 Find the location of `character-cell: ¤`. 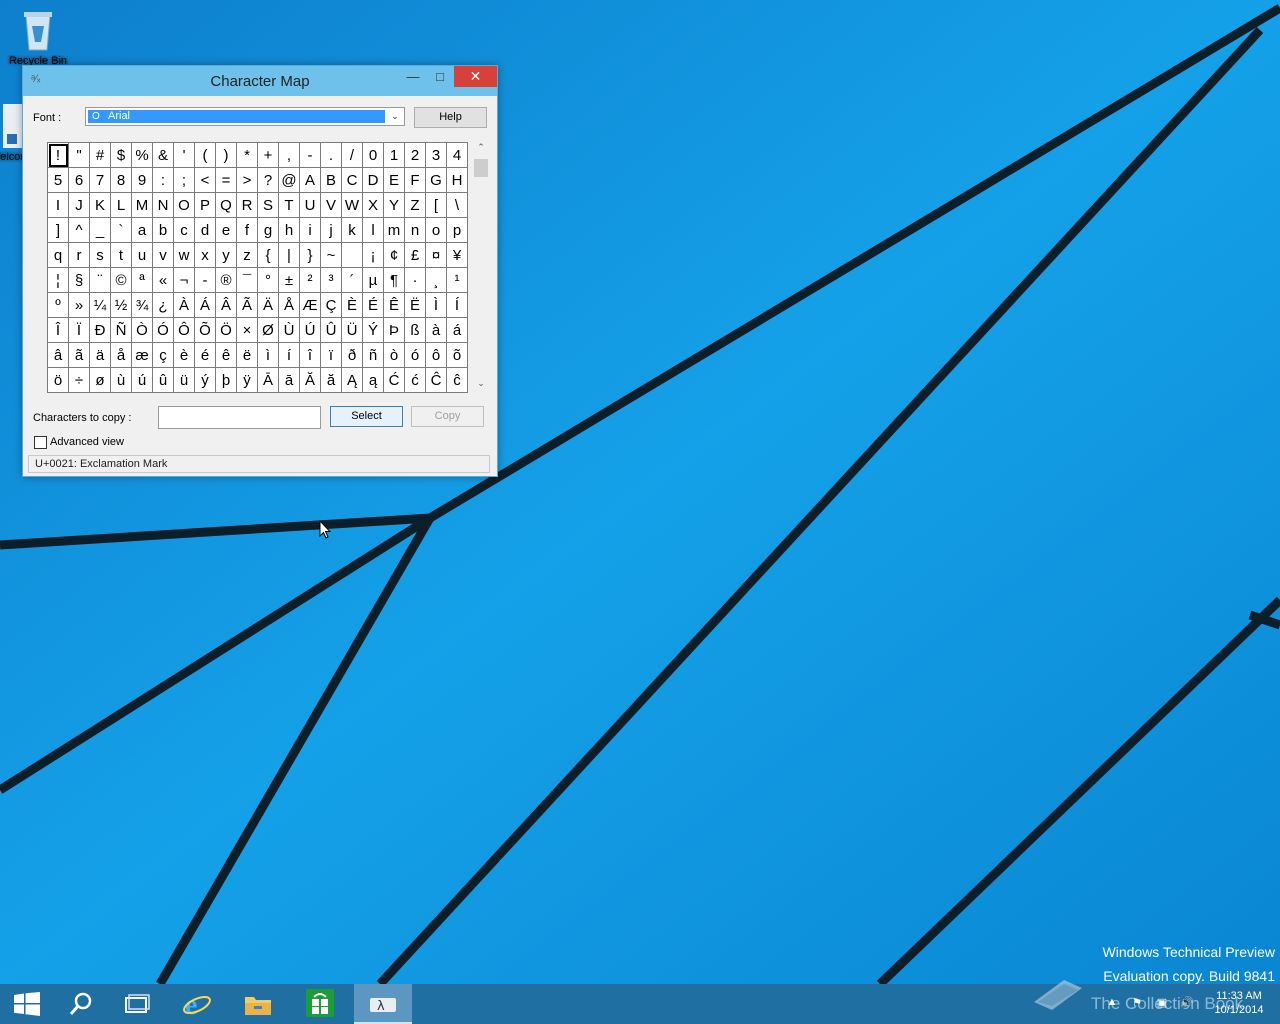

character-cell: ¤ is located at coordinates (436, 255).